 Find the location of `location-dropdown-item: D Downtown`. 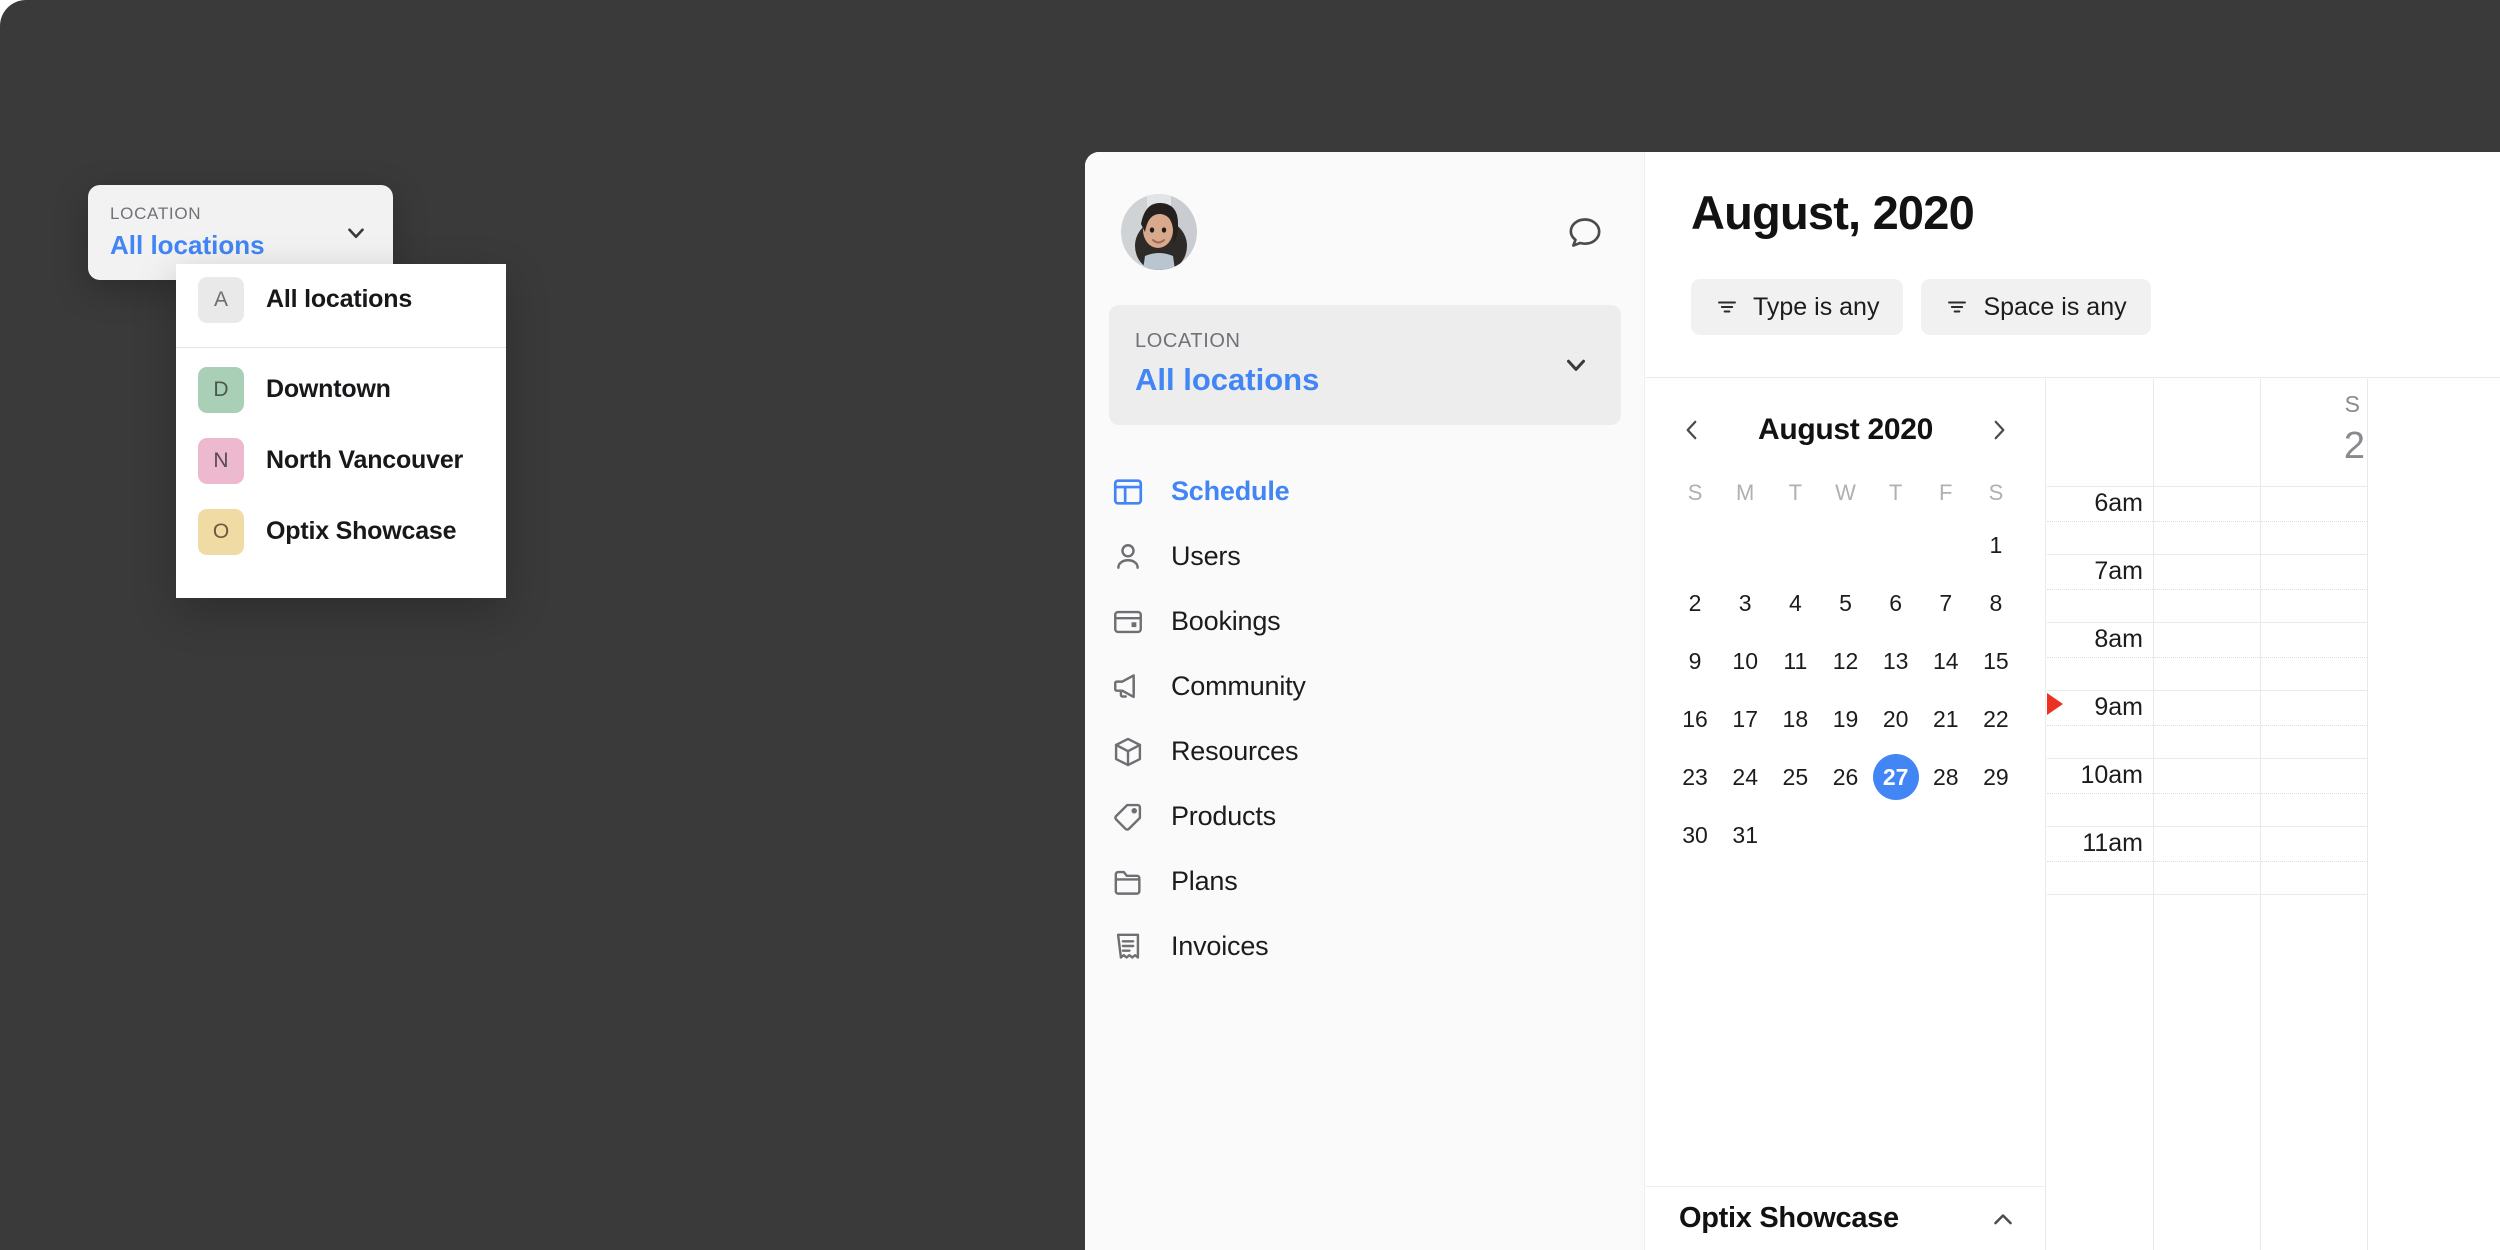

location-dropdown-item: D Downtown is located at coordinates (341, 389).